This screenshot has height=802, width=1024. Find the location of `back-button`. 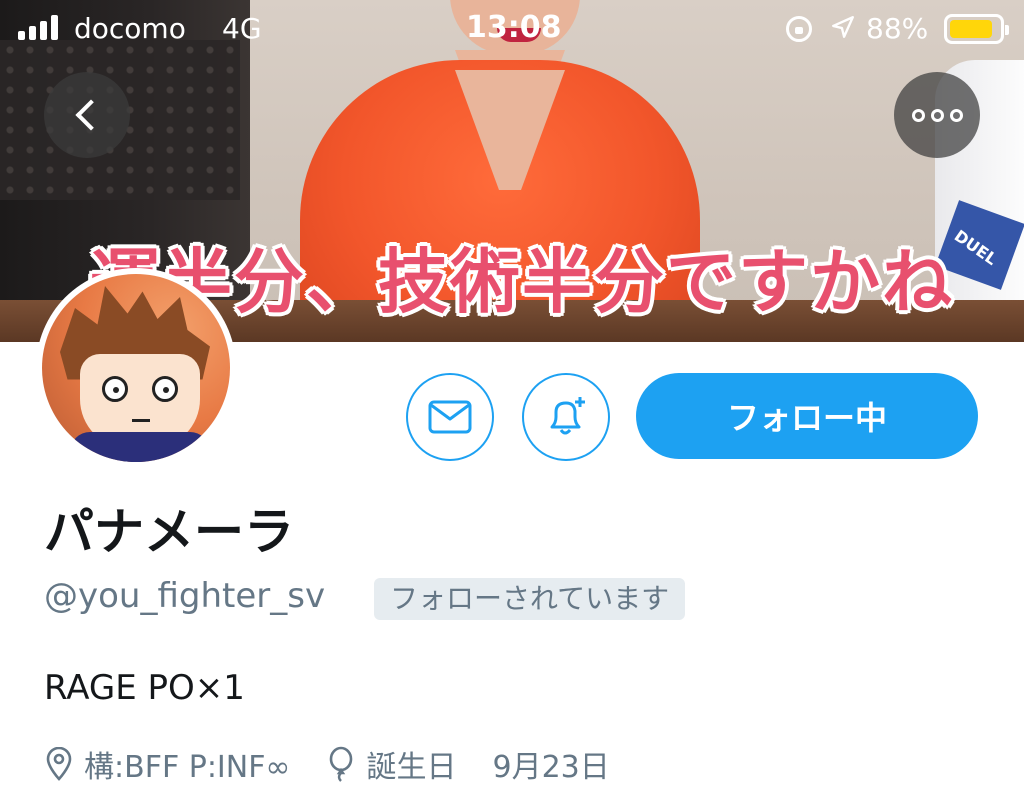

back-button is located at coordinates (87, 115).